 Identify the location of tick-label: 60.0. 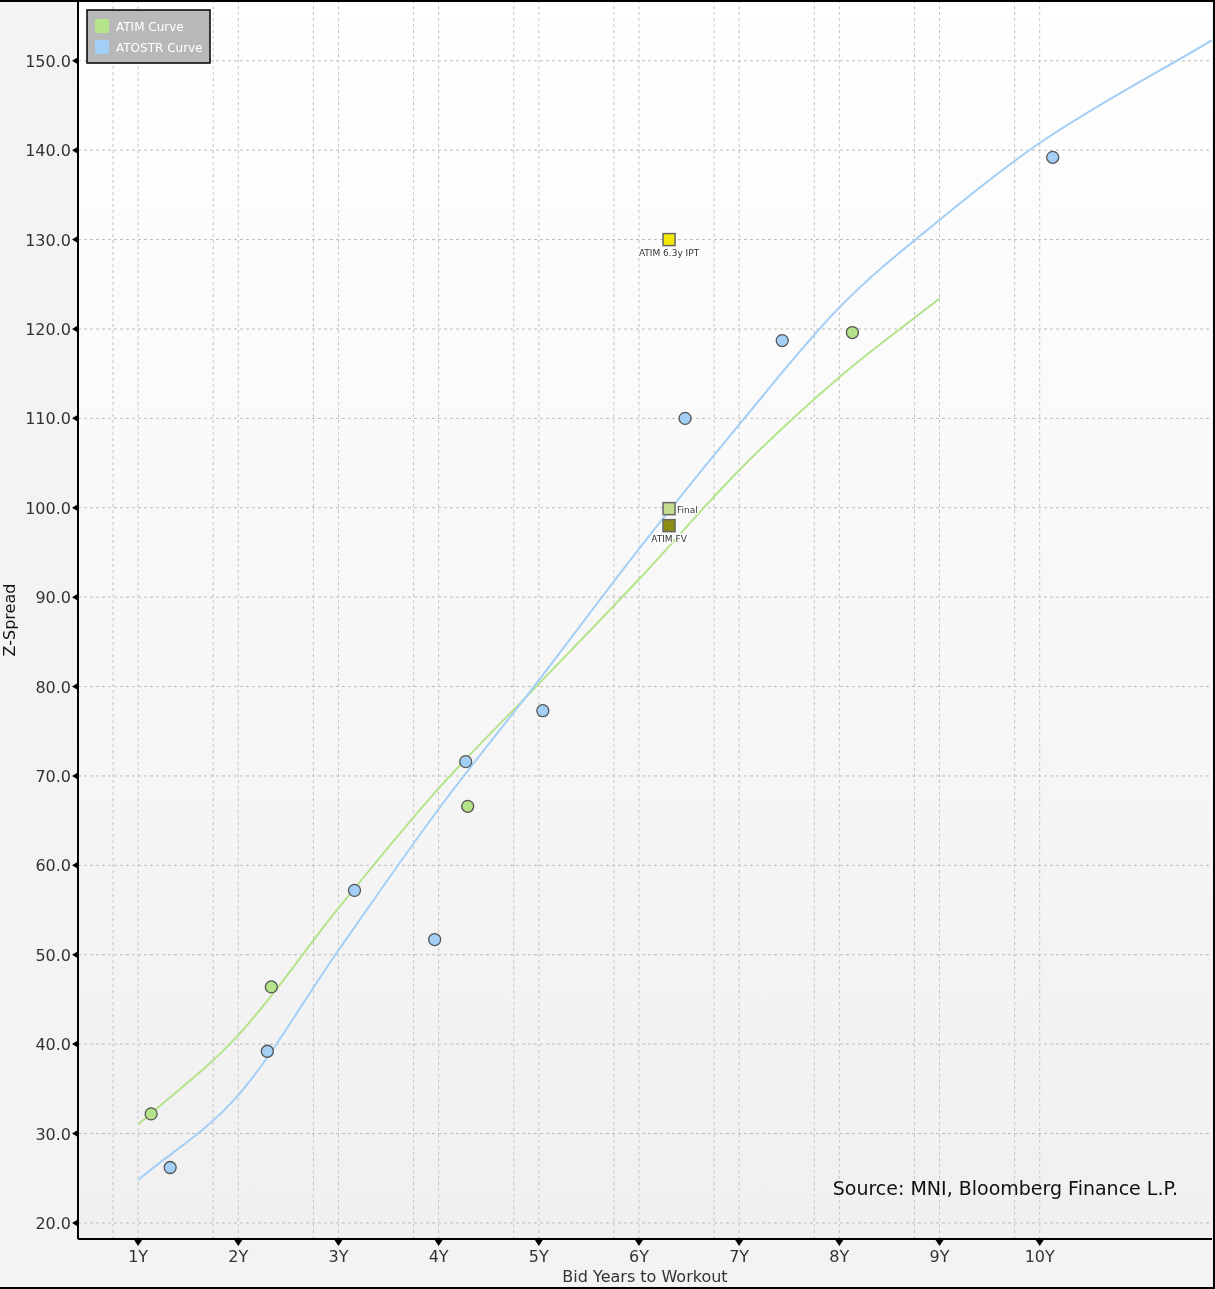
(53, 866).